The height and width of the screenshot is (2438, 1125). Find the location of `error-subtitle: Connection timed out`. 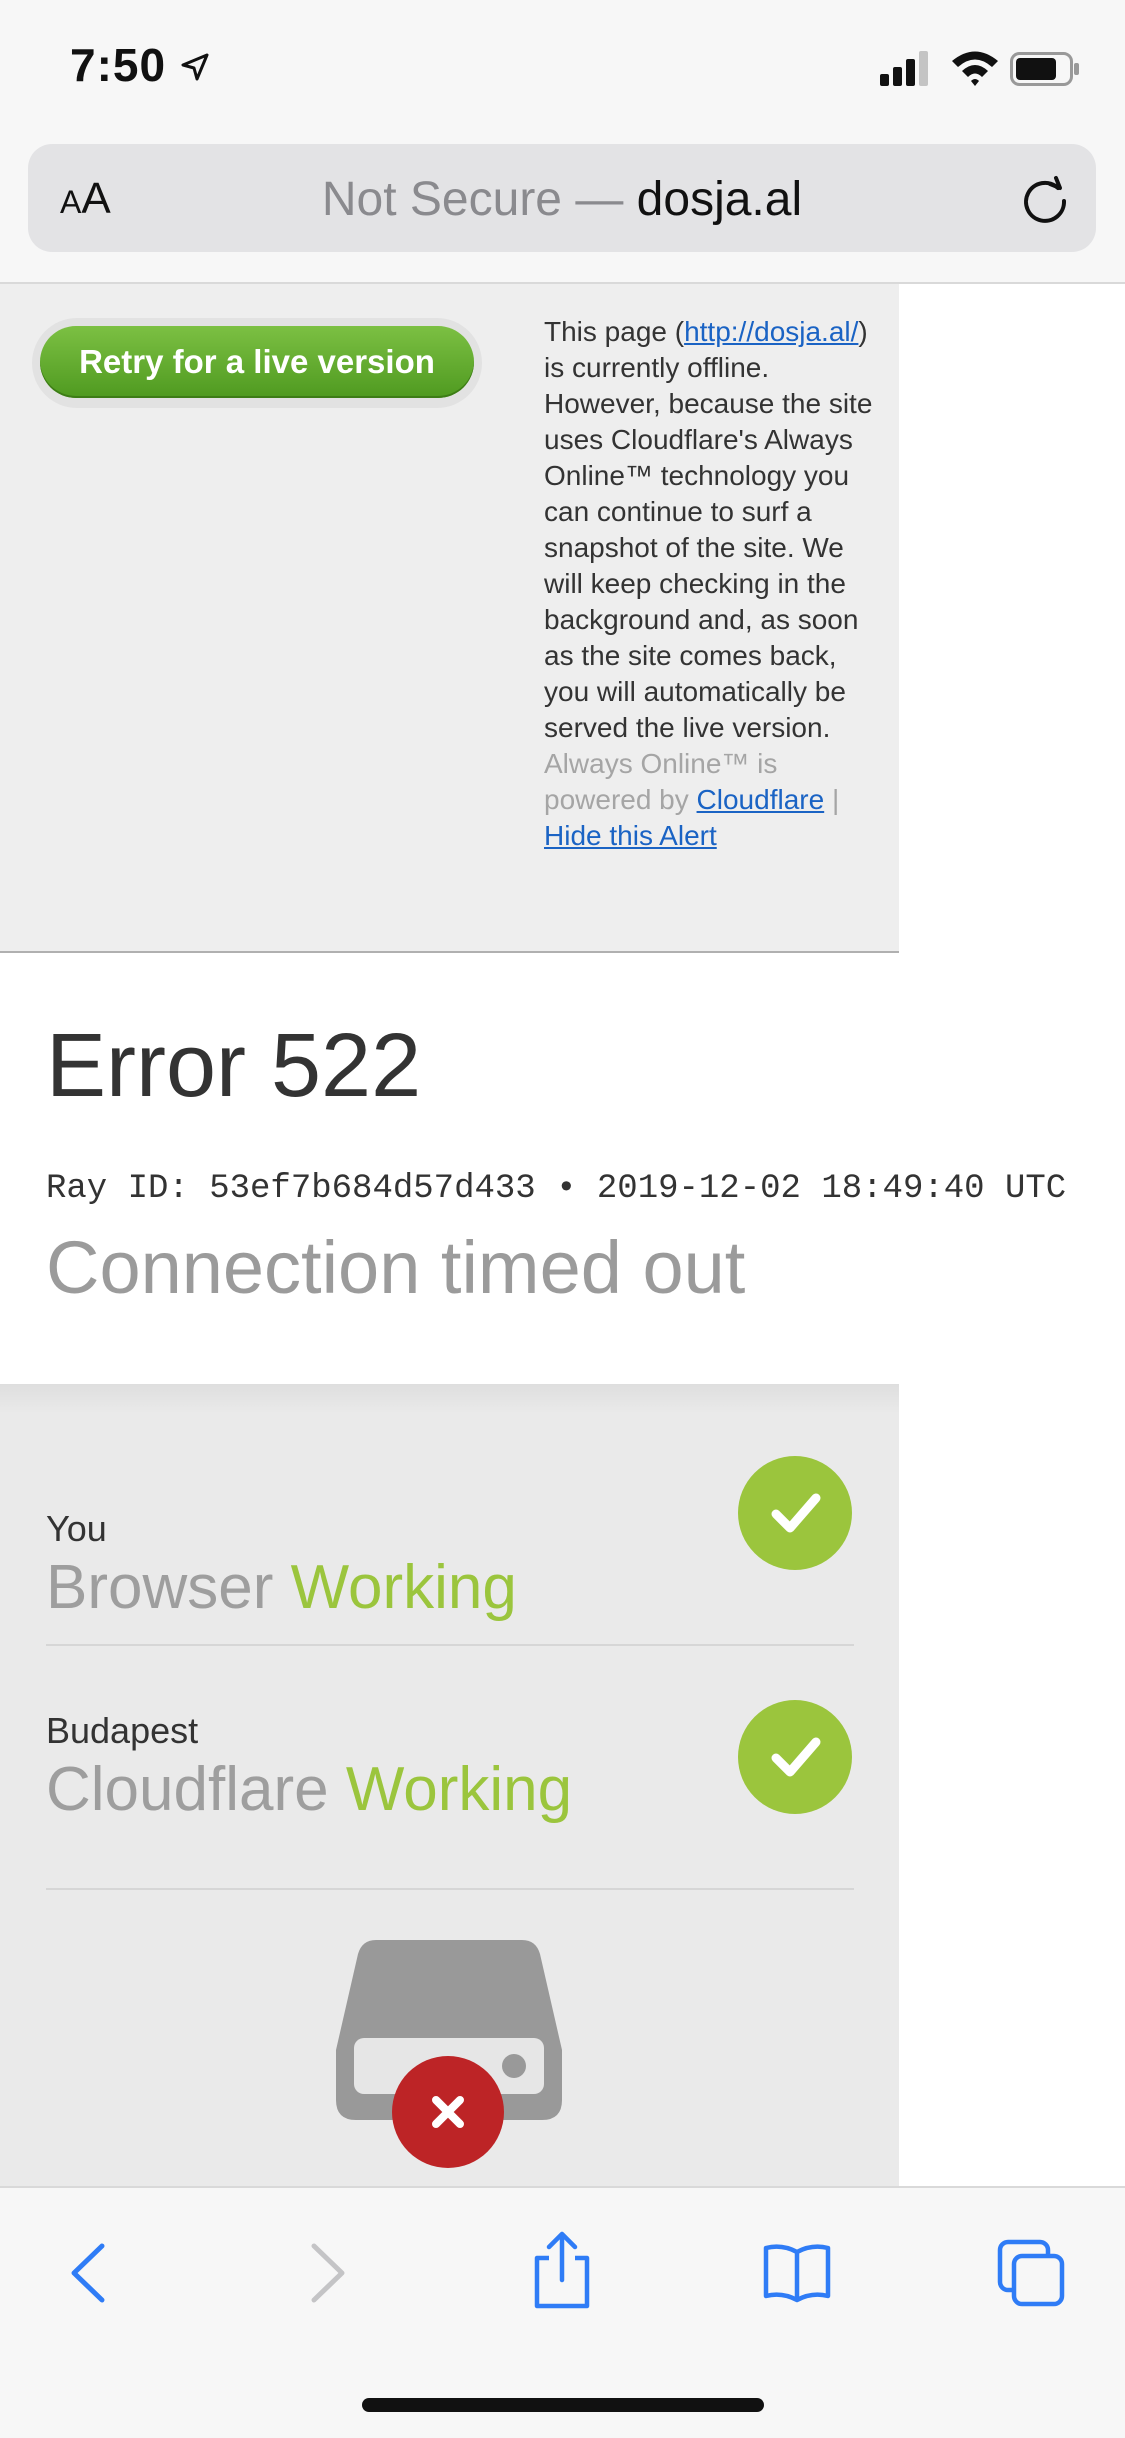

error-subtitle: Connection timed out is located at coordinates (396, 1267).